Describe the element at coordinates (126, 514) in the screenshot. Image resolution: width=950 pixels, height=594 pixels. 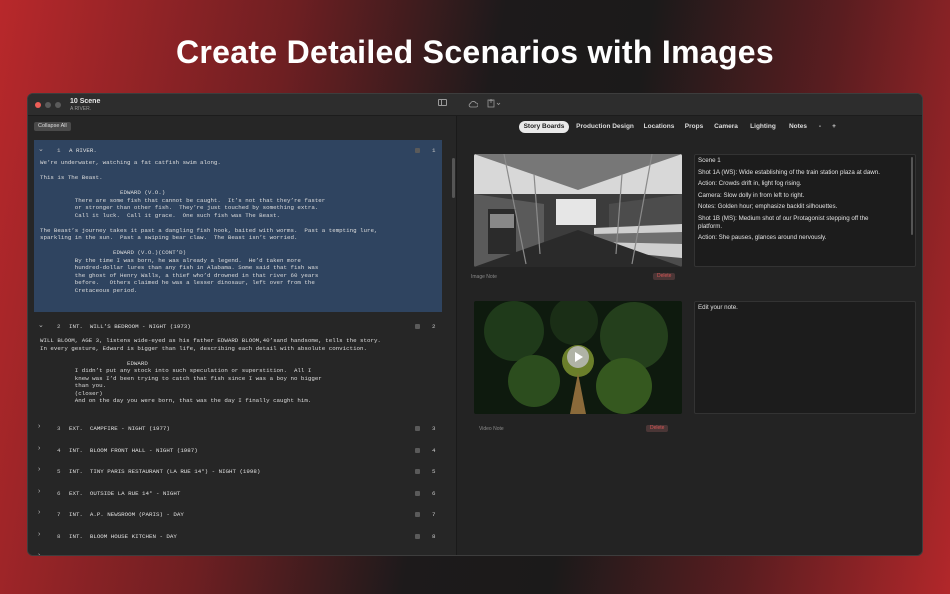
I see `scene-heading: INT. A.P. NEWSROOM (PARIS) - DAY` at that location.